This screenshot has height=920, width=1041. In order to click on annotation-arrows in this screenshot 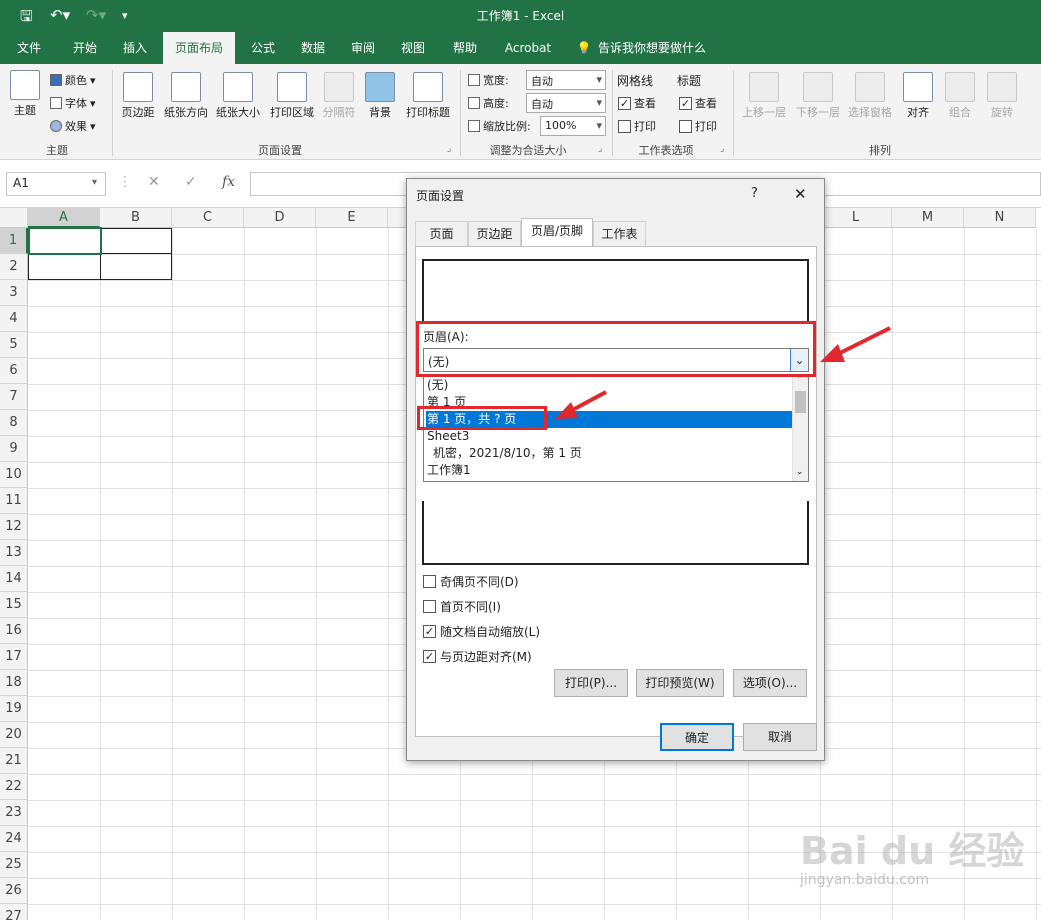, I will do `click(723, 372)`.